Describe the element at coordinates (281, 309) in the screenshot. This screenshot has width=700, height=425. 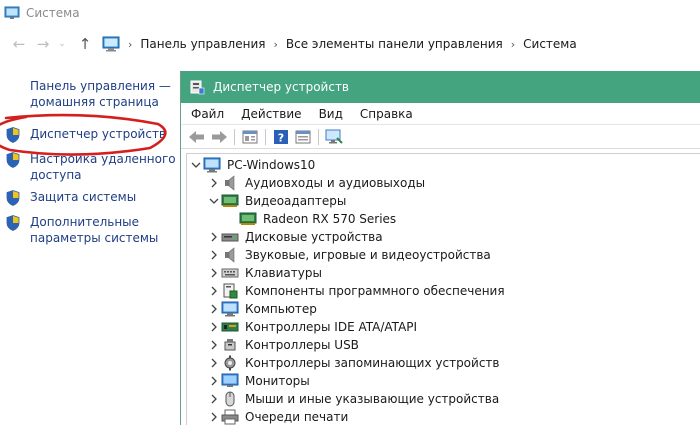
I see `tree-item-label: Компьютер` at that location.